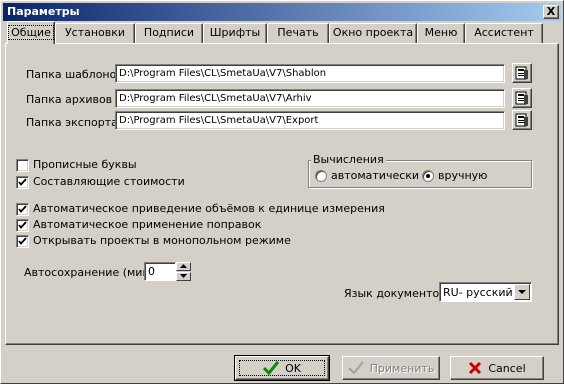  Describe the element at coordinates (478, 292) in the screenshot. I see `doc-language-value: RU- русский` at that location.